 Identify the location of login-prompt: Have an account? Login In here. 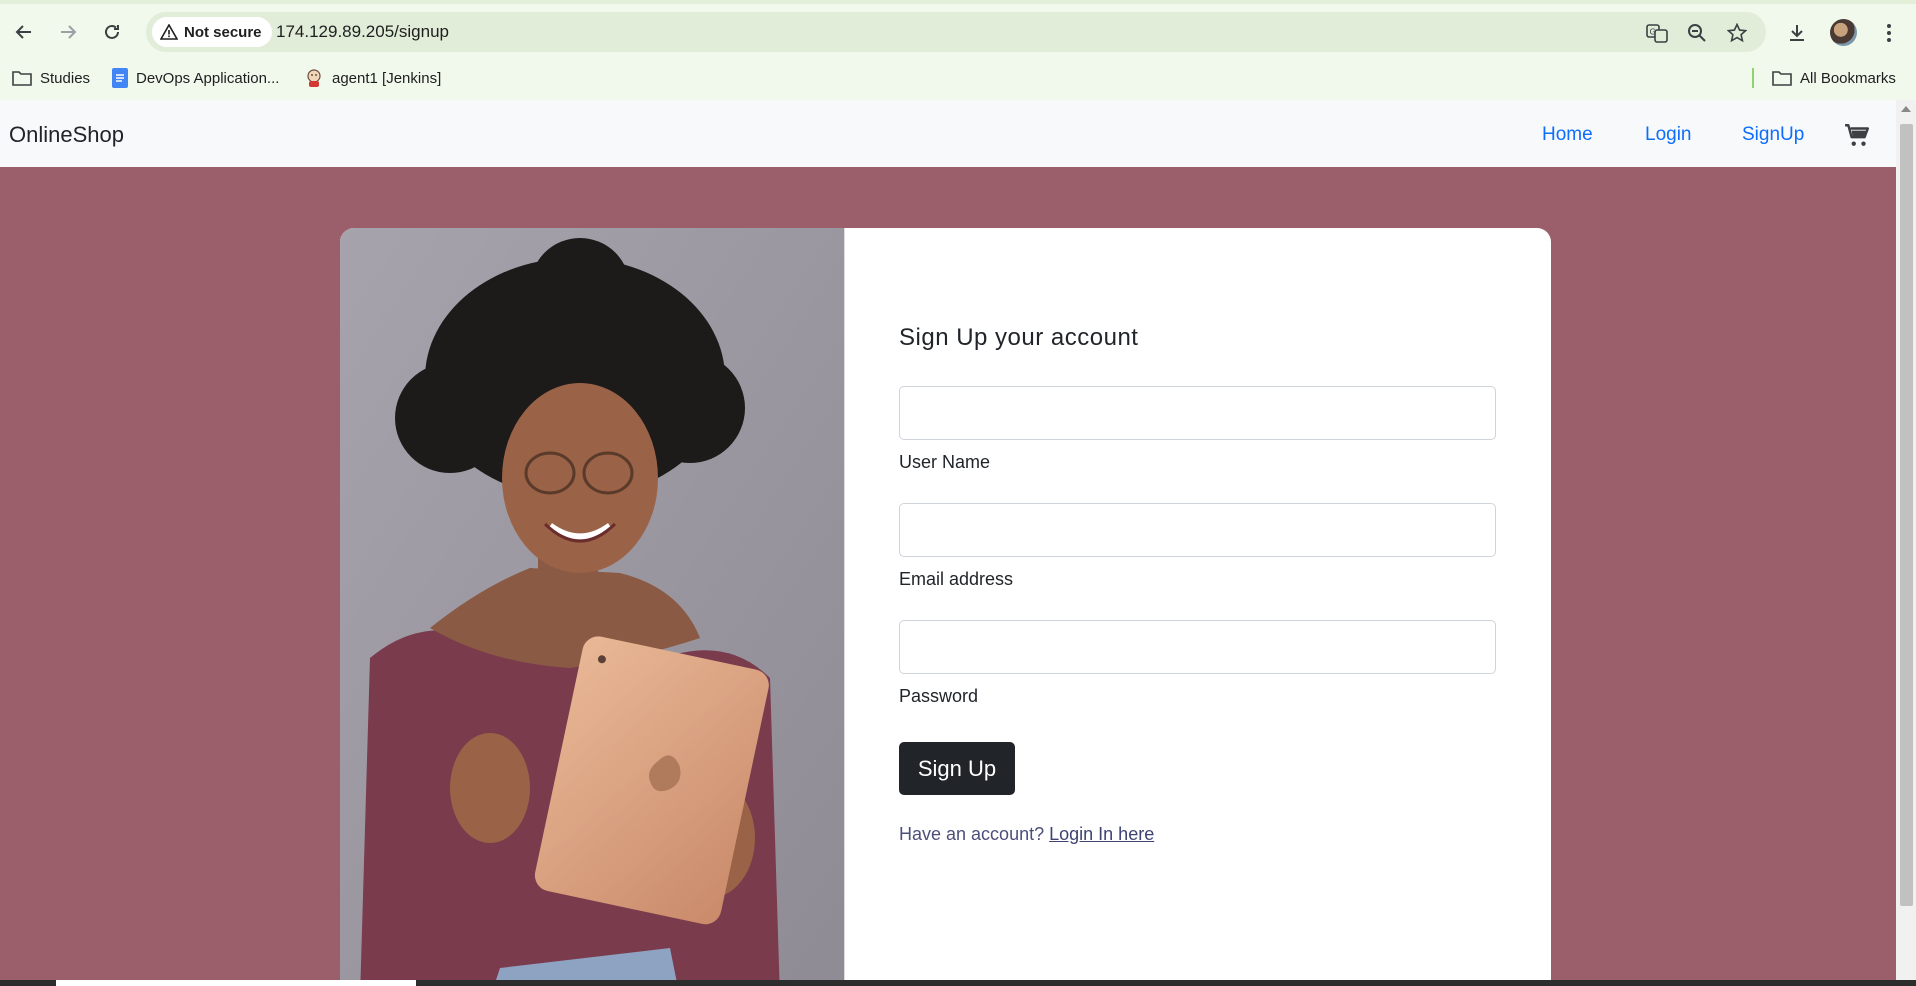
(1026, 834).